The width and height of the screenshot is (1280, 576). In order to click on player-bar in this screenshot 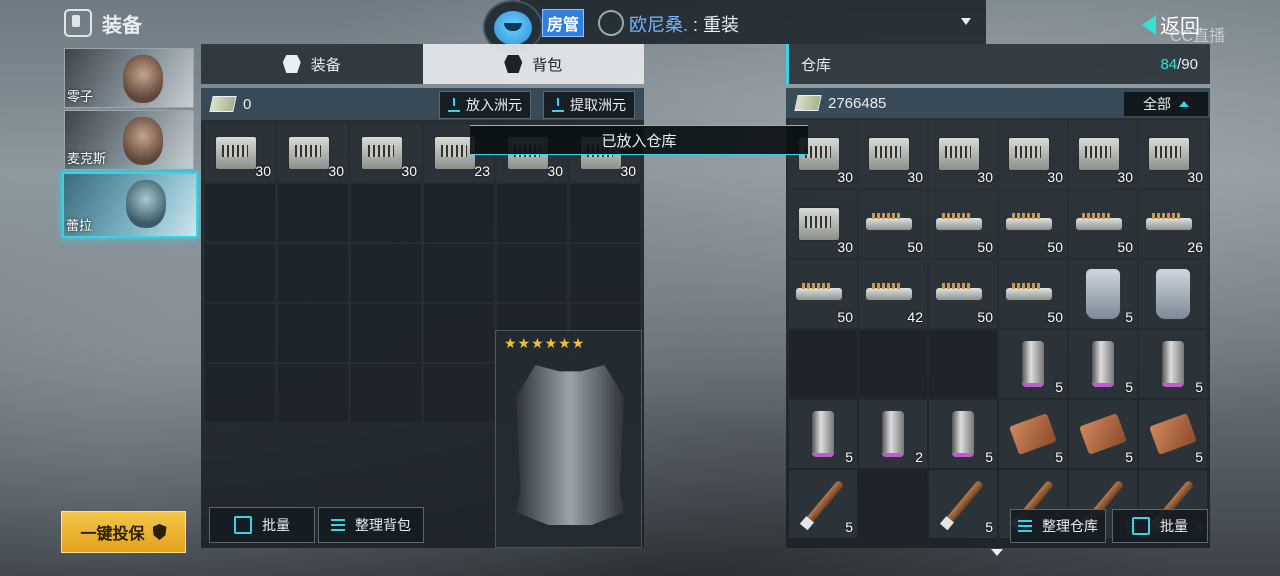, I will do `click(753, 22)`.